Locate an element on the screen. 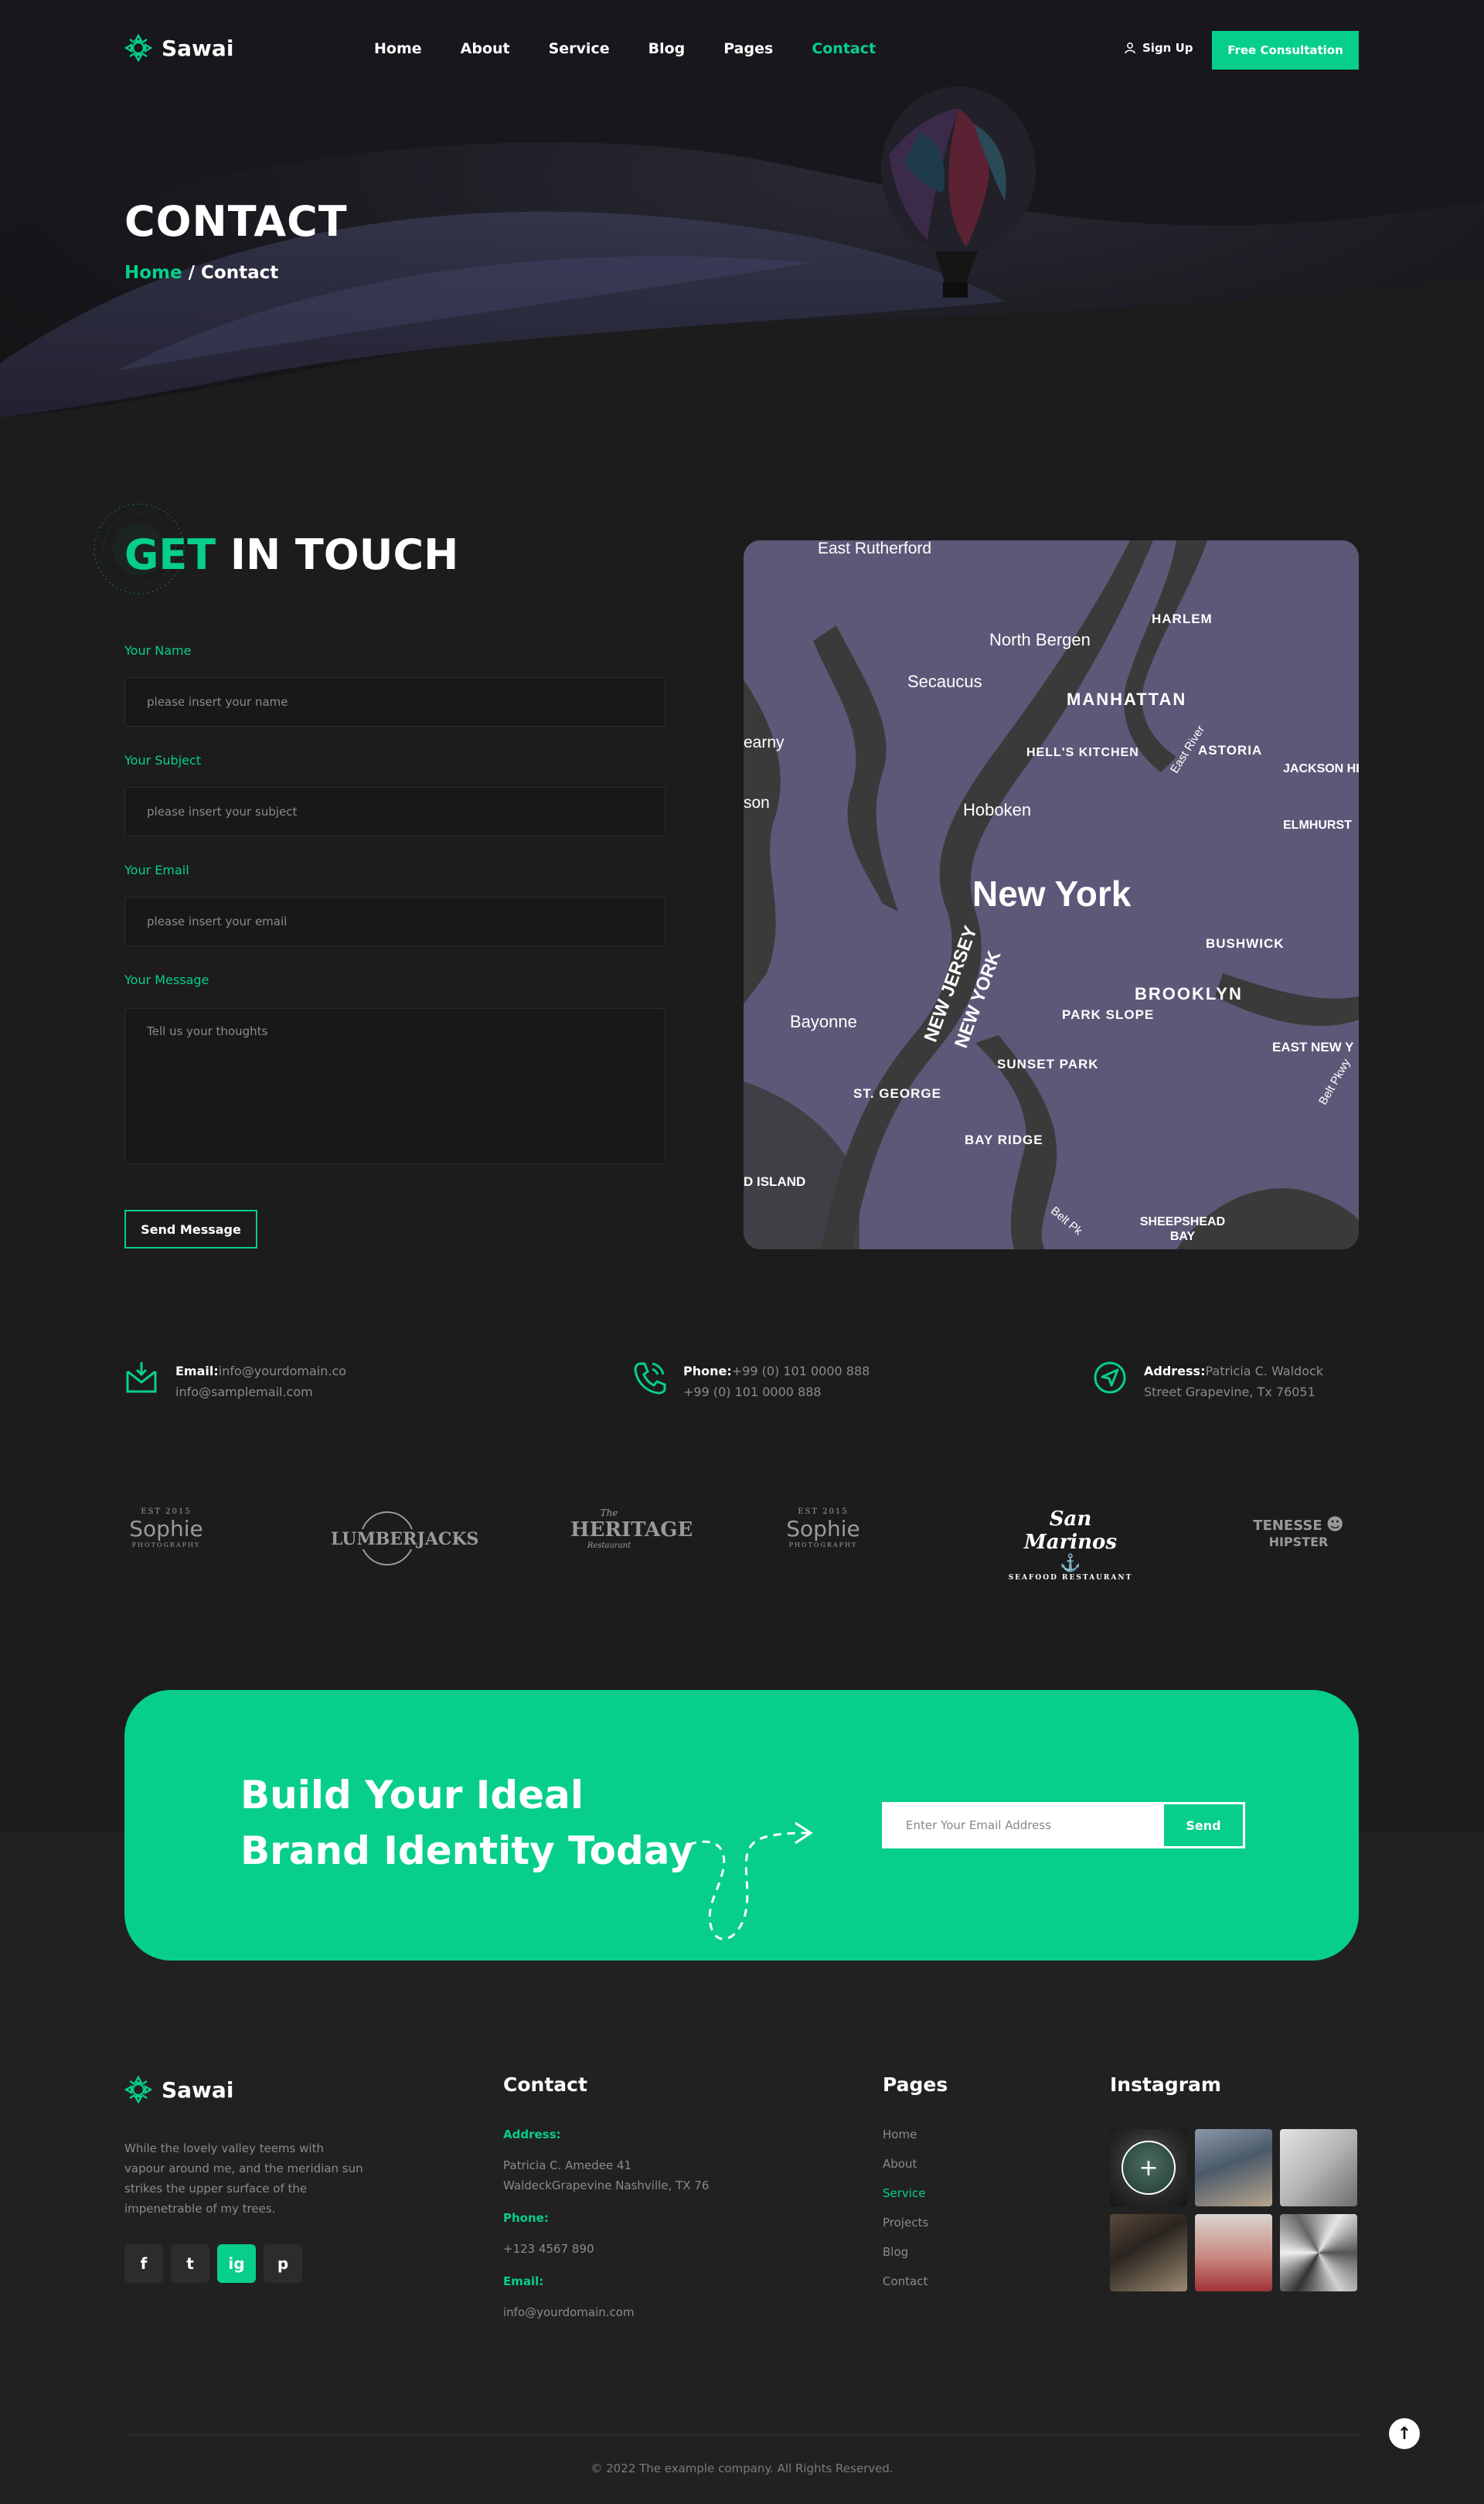 Image resolution: width=1484 pixels, height=2504 pixels. instagram-photo: + is located at coordinates (1148, 2167).